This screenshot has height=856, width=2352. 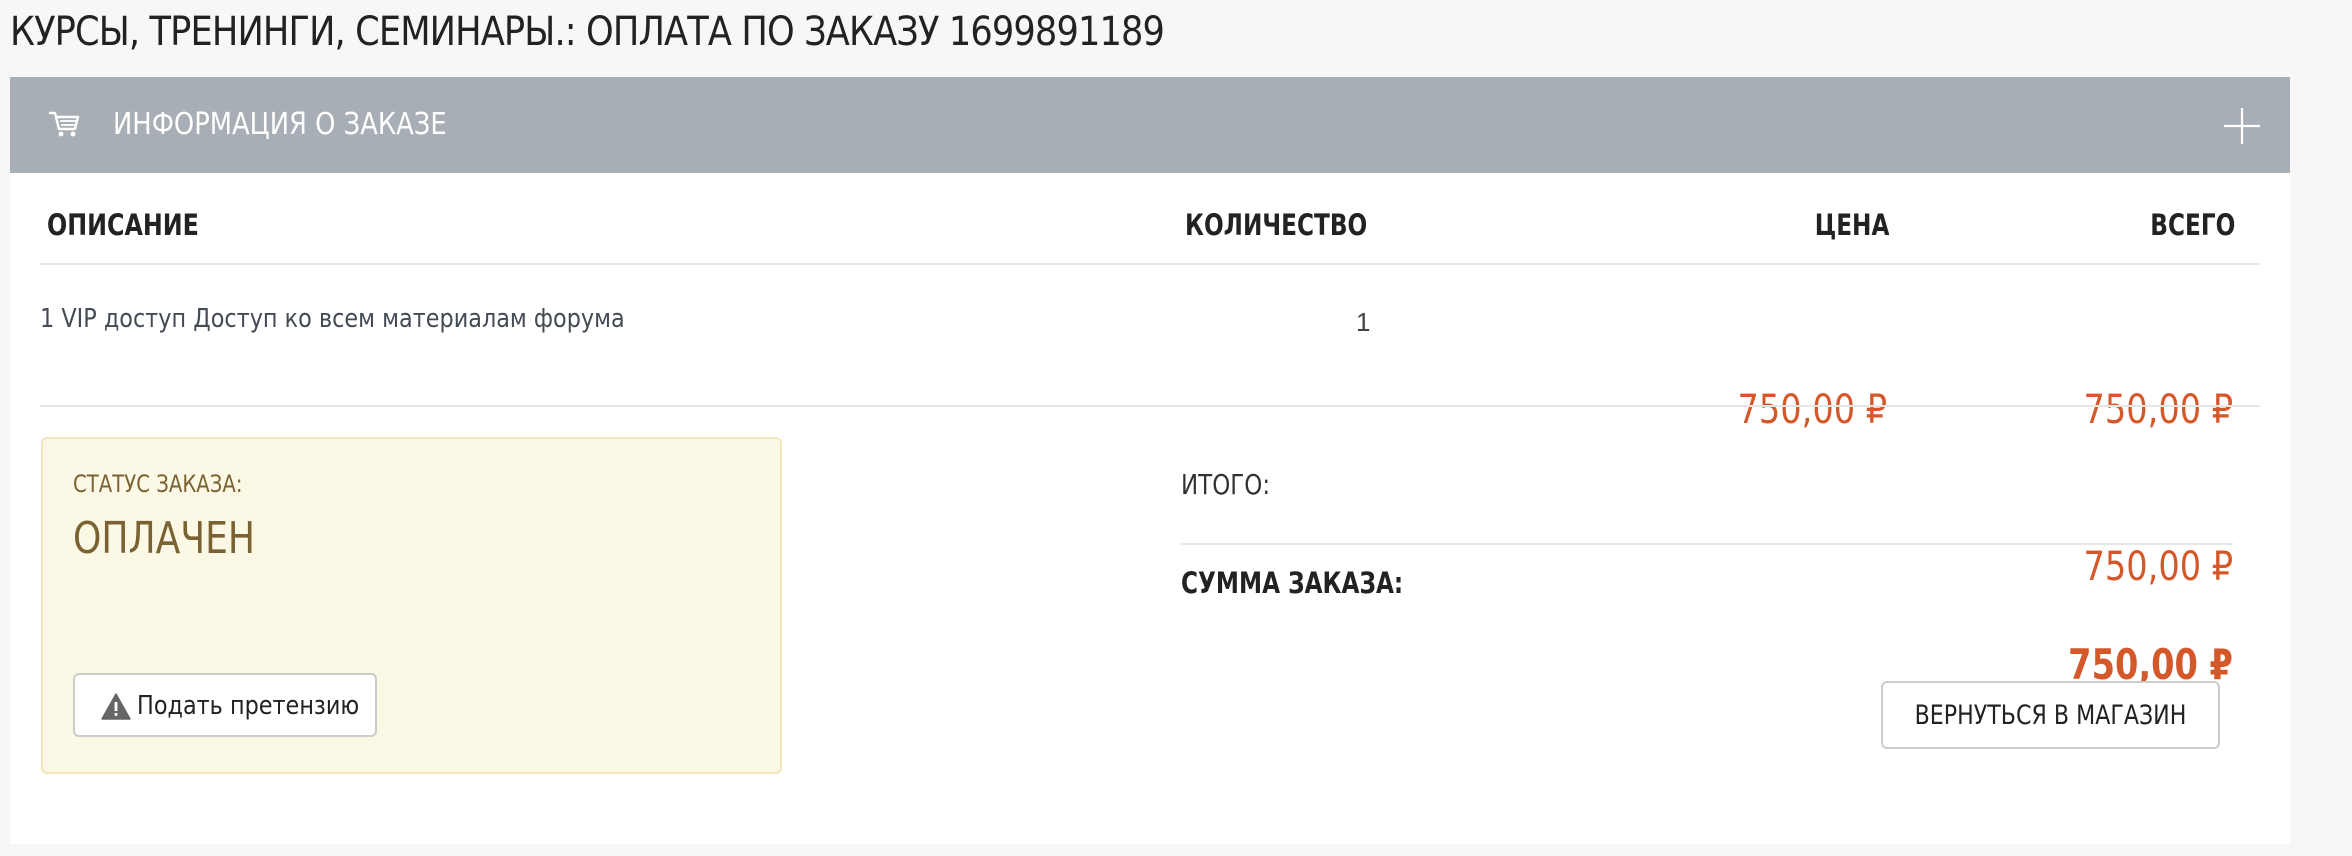 I want to click on item-total: 750,00 ₽, so click(x=2158, y=410).